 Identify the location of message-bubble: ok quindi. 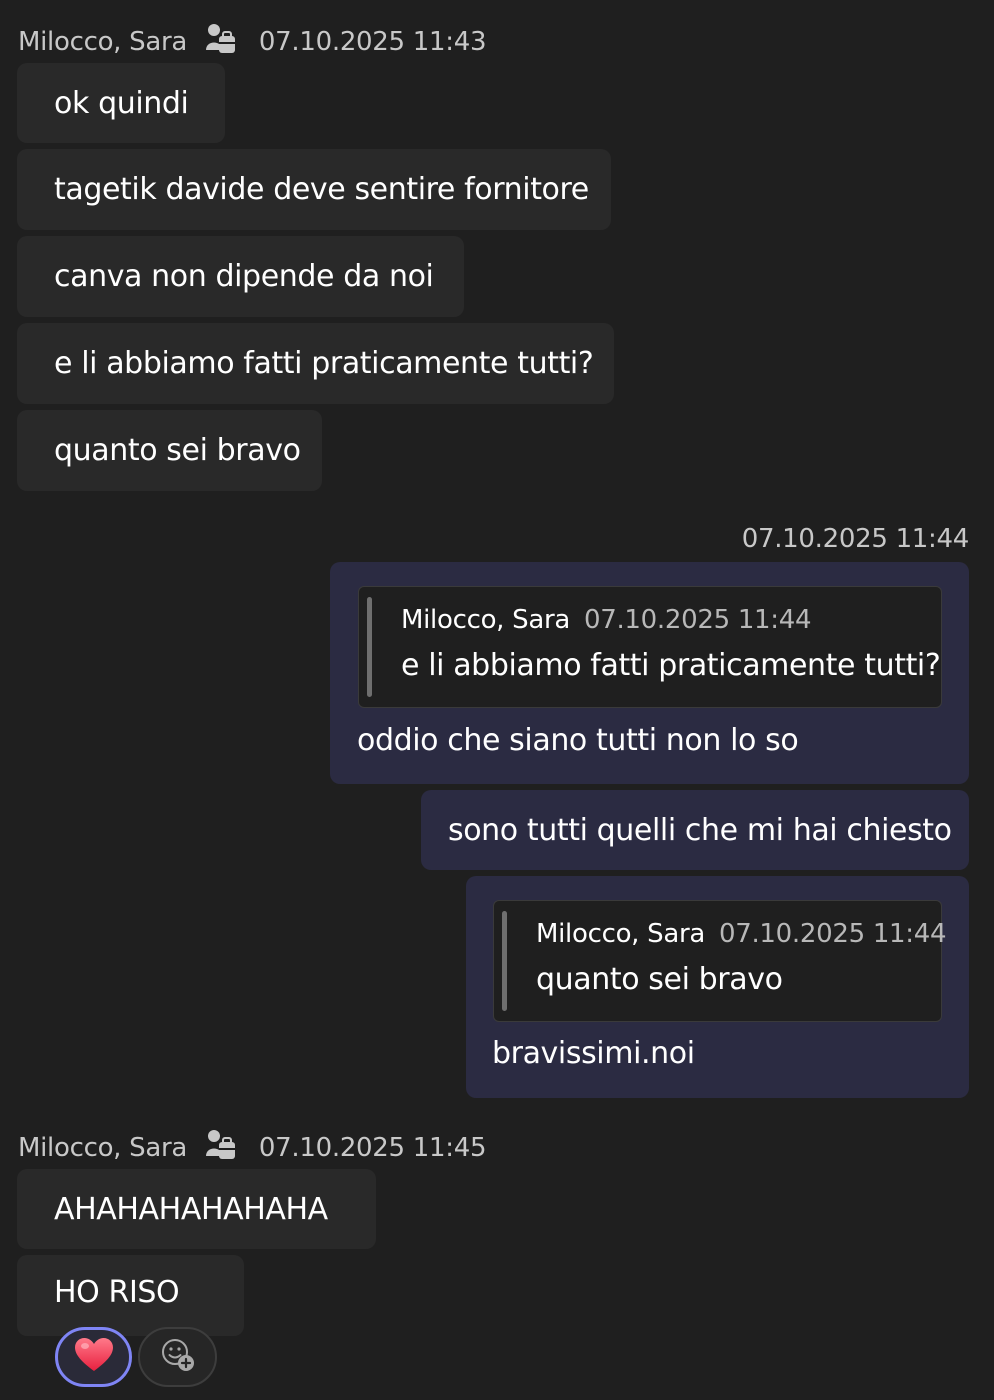
(121, 103).